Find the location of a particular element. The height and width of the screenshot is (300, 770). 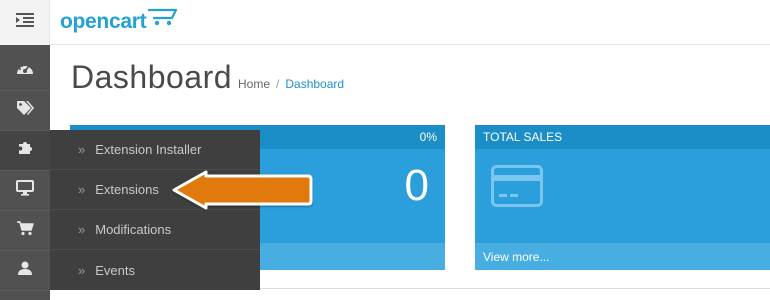

tile-header: TOTAL SALES is located at coordinates (622, 137).